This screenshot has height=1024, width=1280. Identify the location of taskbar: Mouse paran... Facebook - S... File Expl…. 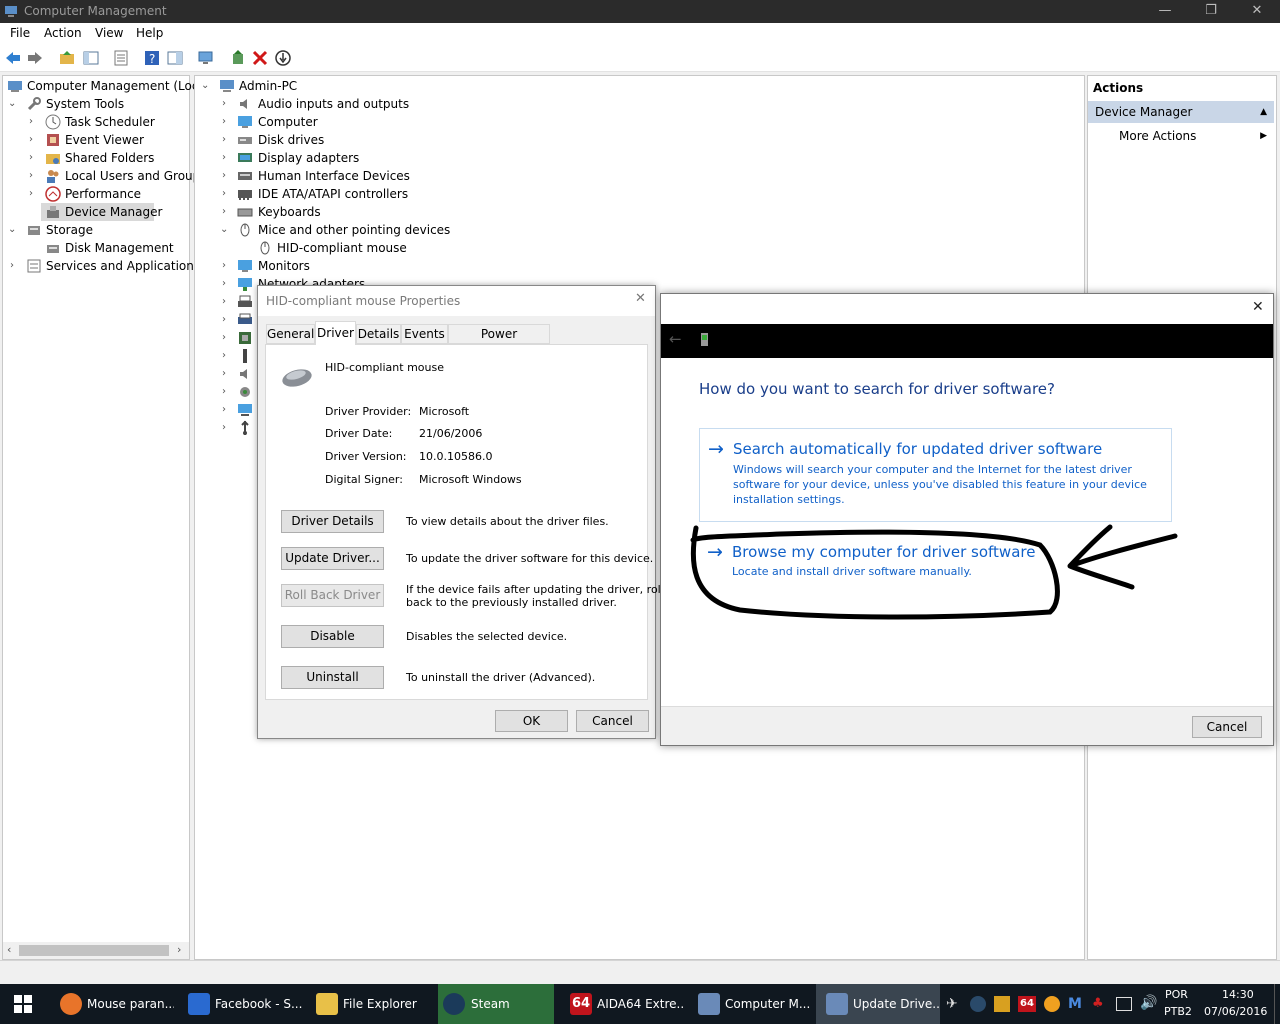
(640, 1004).